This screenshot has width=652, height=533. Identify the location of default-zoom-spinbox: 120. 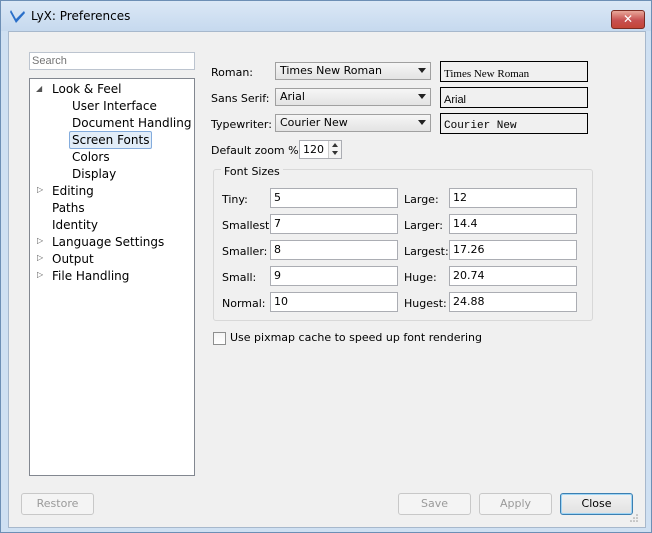
(320, 149).